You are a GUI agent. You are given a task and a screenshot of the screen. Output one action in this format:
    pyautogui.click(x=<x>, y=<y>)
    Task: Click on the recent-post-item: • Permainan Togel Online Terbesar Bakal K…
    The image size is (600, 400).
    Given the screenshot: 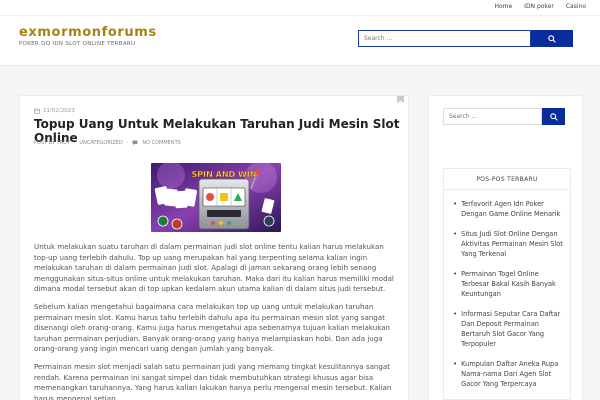 What is the action you would take?
    pyautogui.click(x=508, y=284)
    